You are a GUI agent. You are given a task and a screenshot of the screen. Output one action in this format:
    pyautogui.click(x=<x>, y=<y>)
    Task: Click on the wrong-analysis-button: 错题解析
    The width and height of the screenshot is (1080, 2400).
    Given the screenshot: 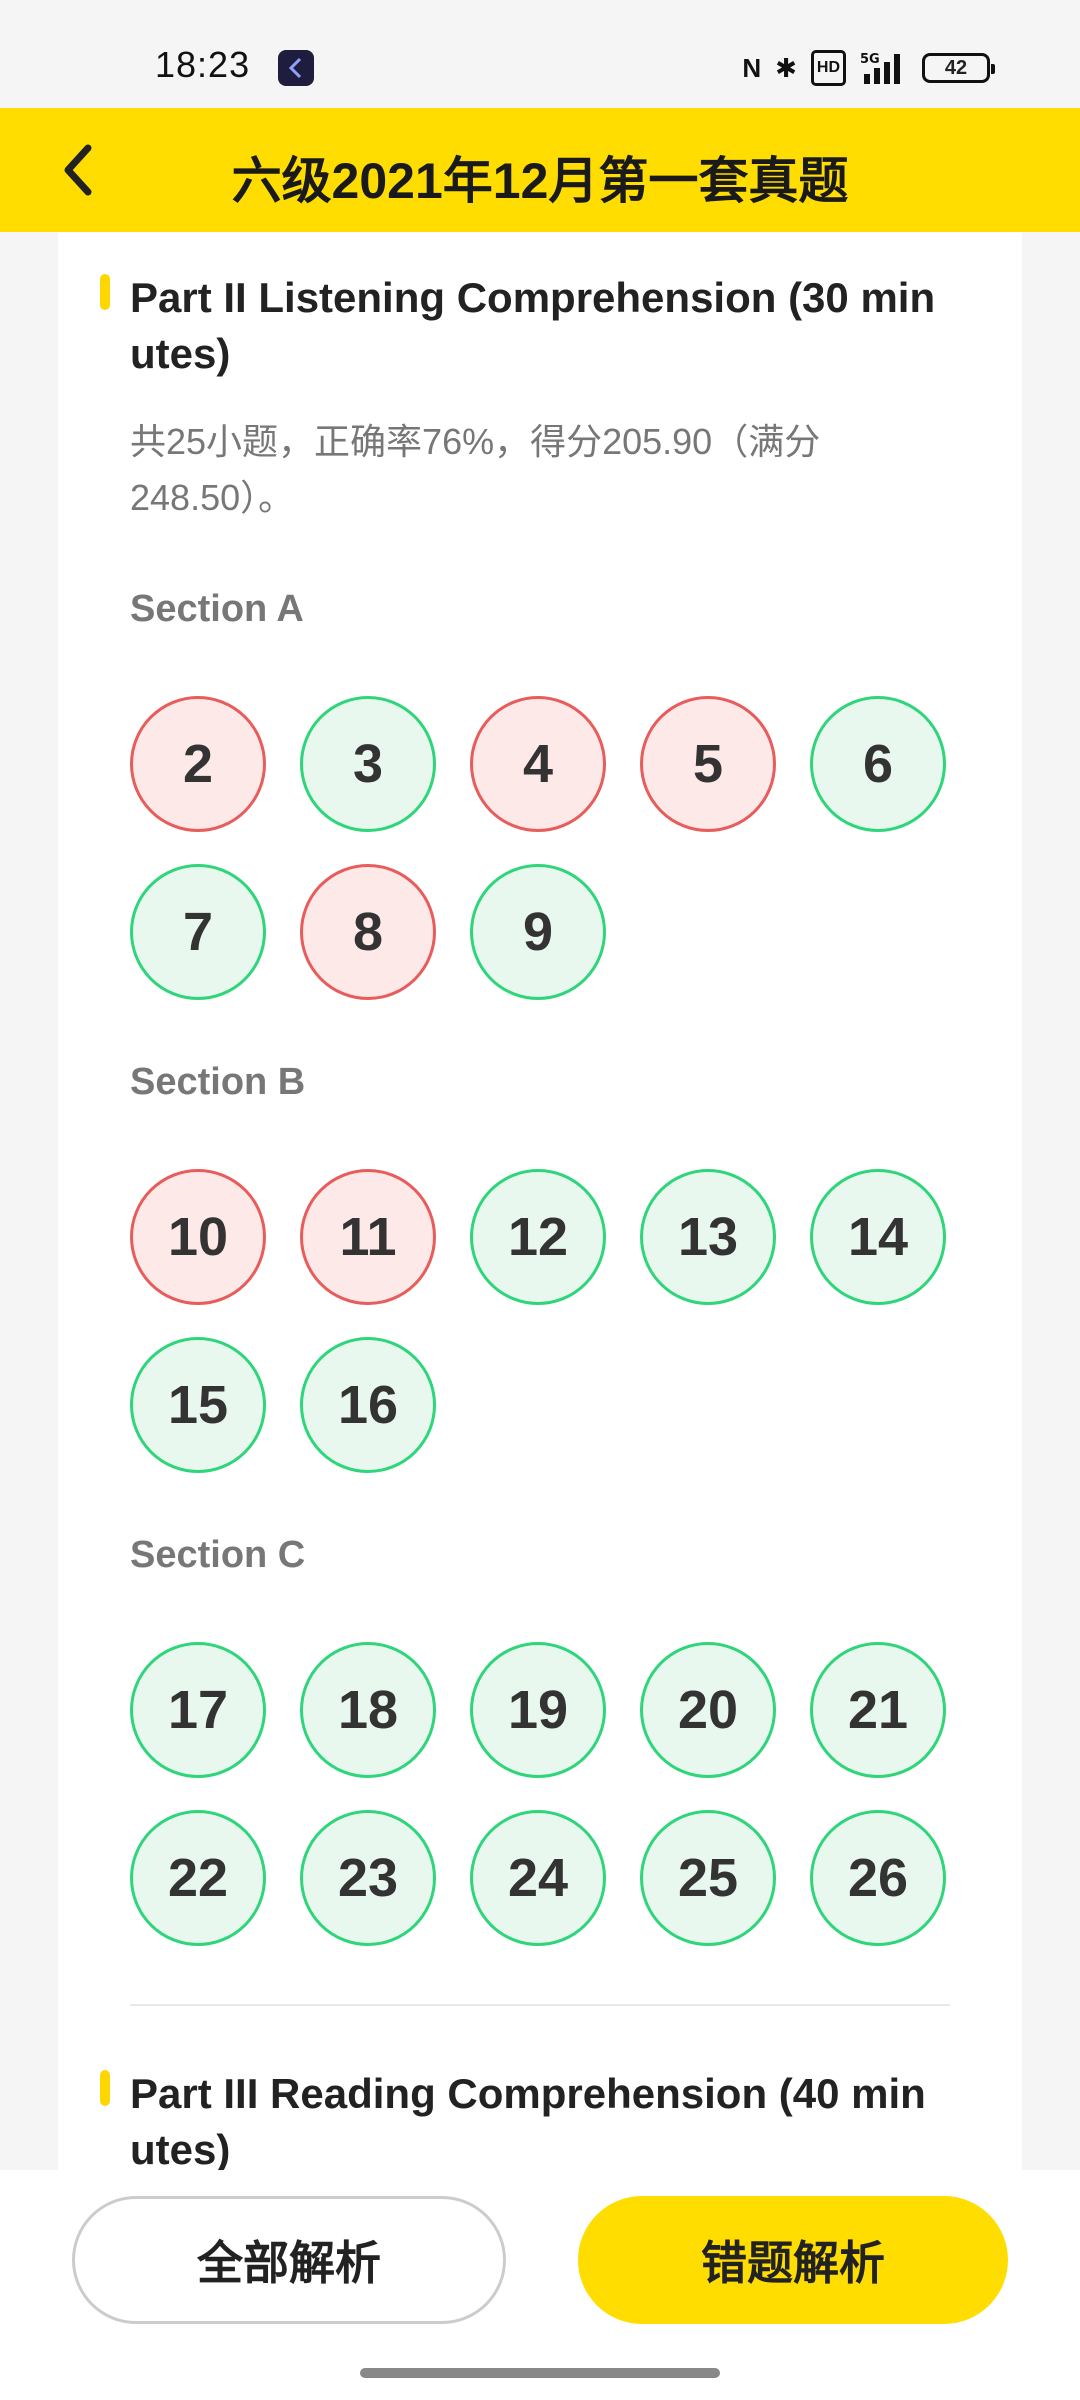 What is the action you would take?
    pyautogui.click(x=793, y=2260)
    